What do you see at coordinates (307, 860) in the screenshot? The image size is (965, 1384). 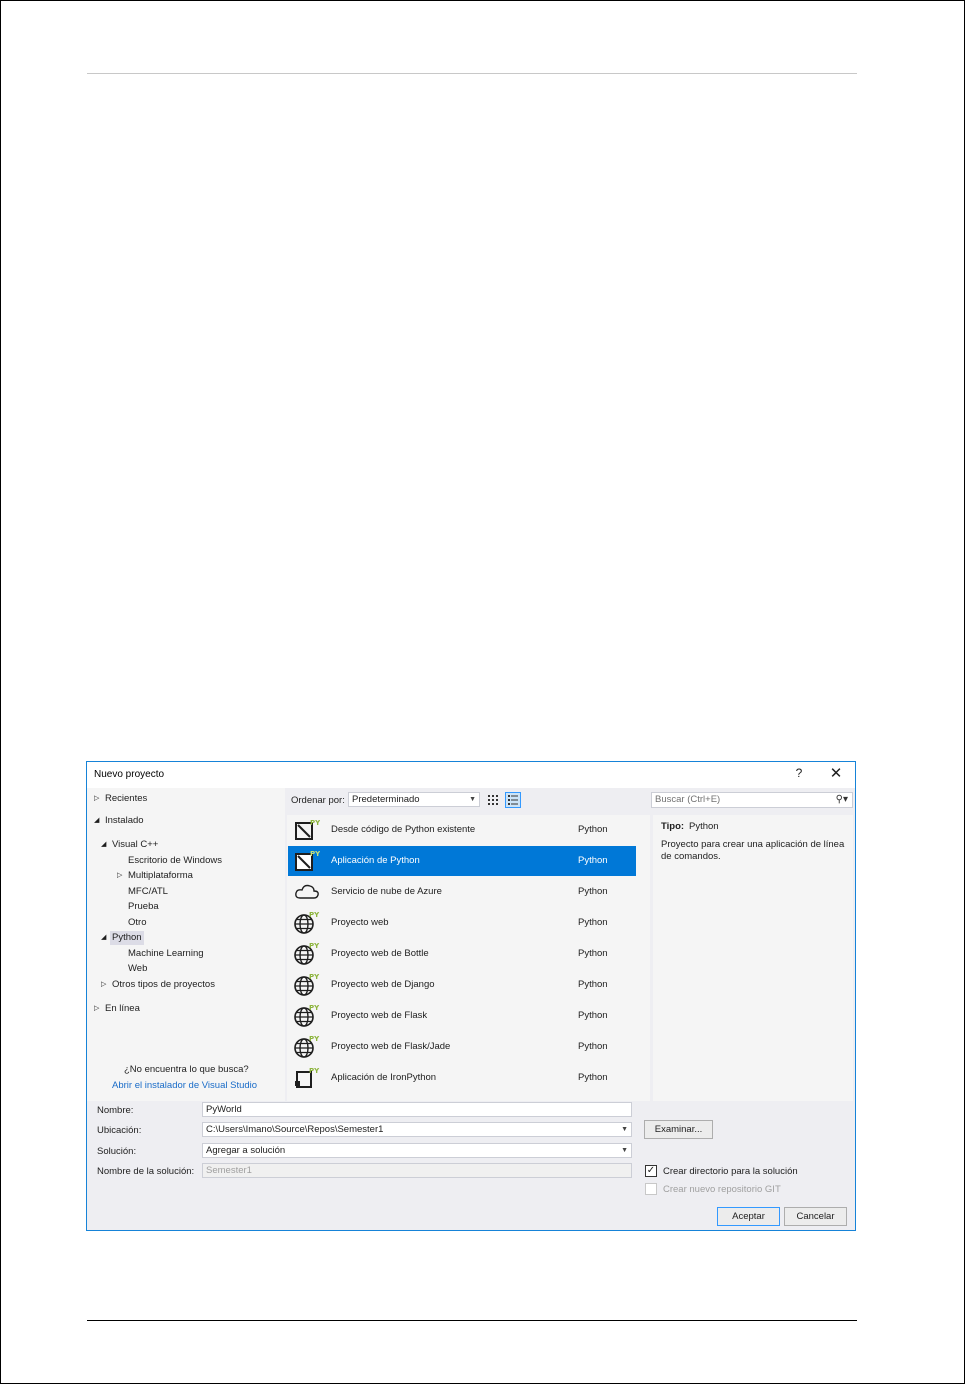 I see `python-app-icon: PY` at bounding box center [307, 860].